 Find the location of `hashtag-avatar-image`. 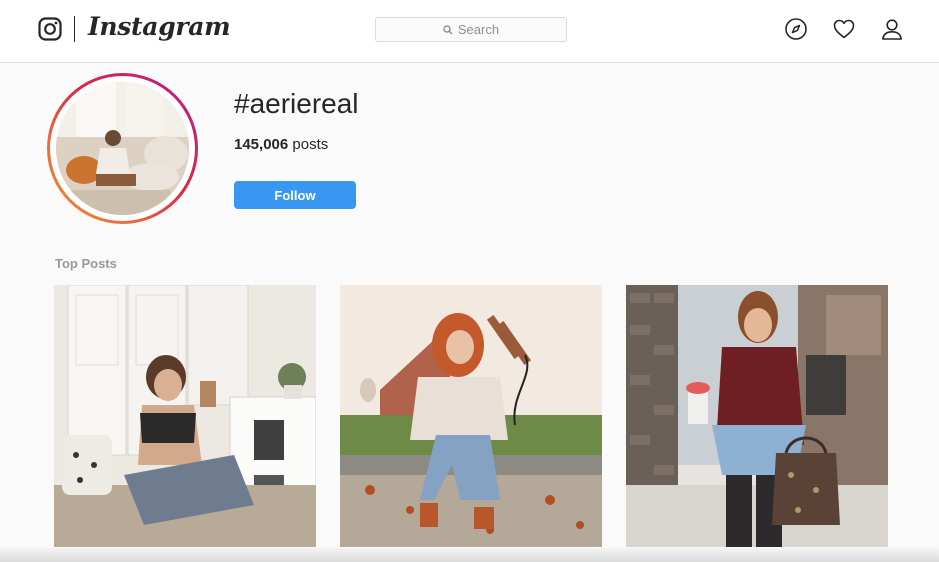

hashtag-avatar-image is located at coordinates (122, 148).